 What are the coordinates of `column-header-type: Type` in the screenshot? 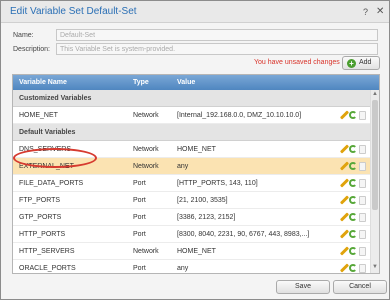 It's located at (141, 82).